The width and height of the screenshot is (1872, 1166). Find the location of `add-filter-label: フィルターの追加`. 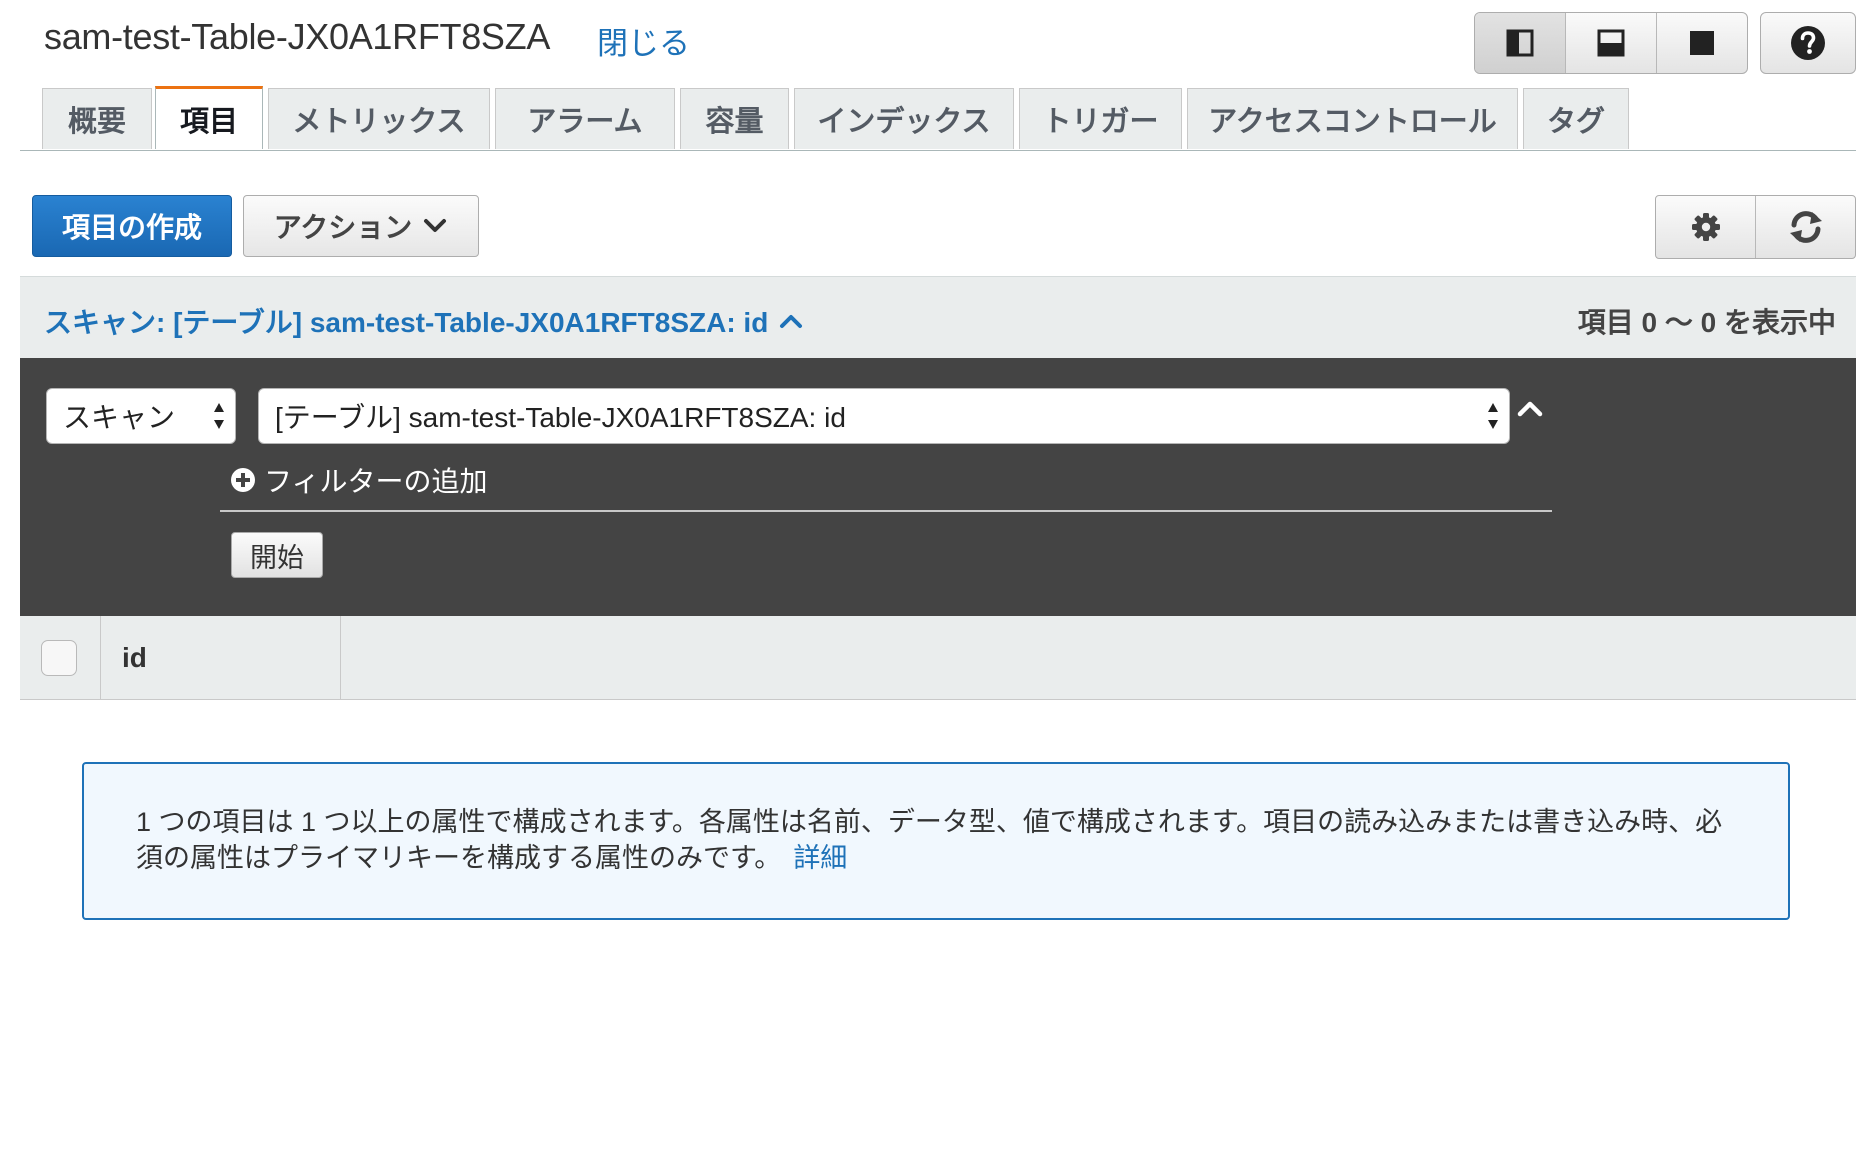

add-filter-label: フィルターの追加 is located at coordinates (376, 481).